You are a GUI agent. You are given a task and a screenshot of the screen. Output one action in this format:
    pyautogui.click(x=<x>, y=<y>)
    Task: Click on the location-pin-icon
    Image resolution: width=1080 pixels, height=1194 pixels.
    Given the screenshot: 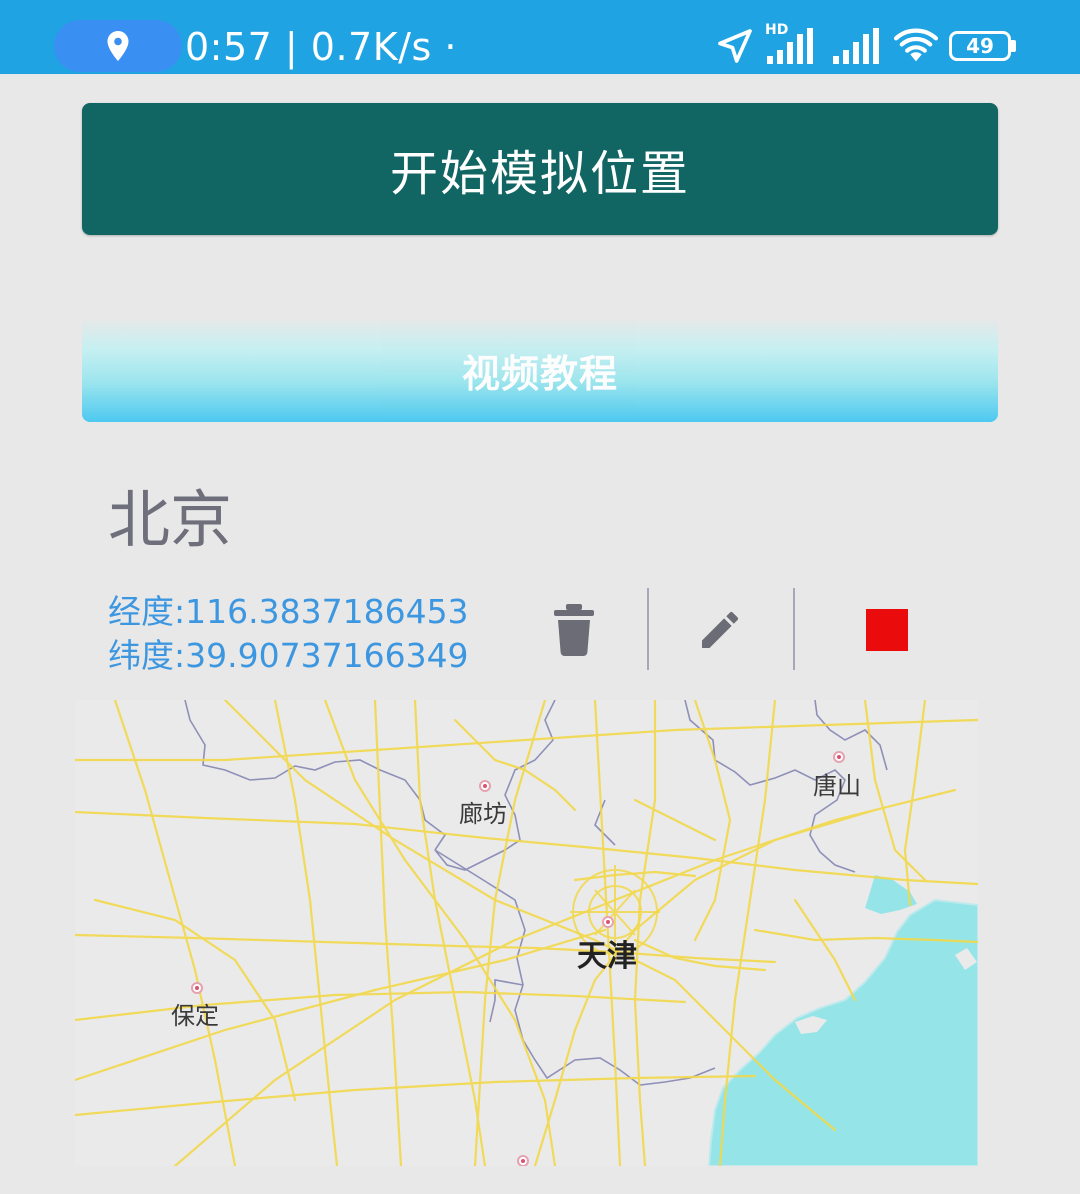 What is the action you would take?
    pyautogui.click(x=118, y=46)
    